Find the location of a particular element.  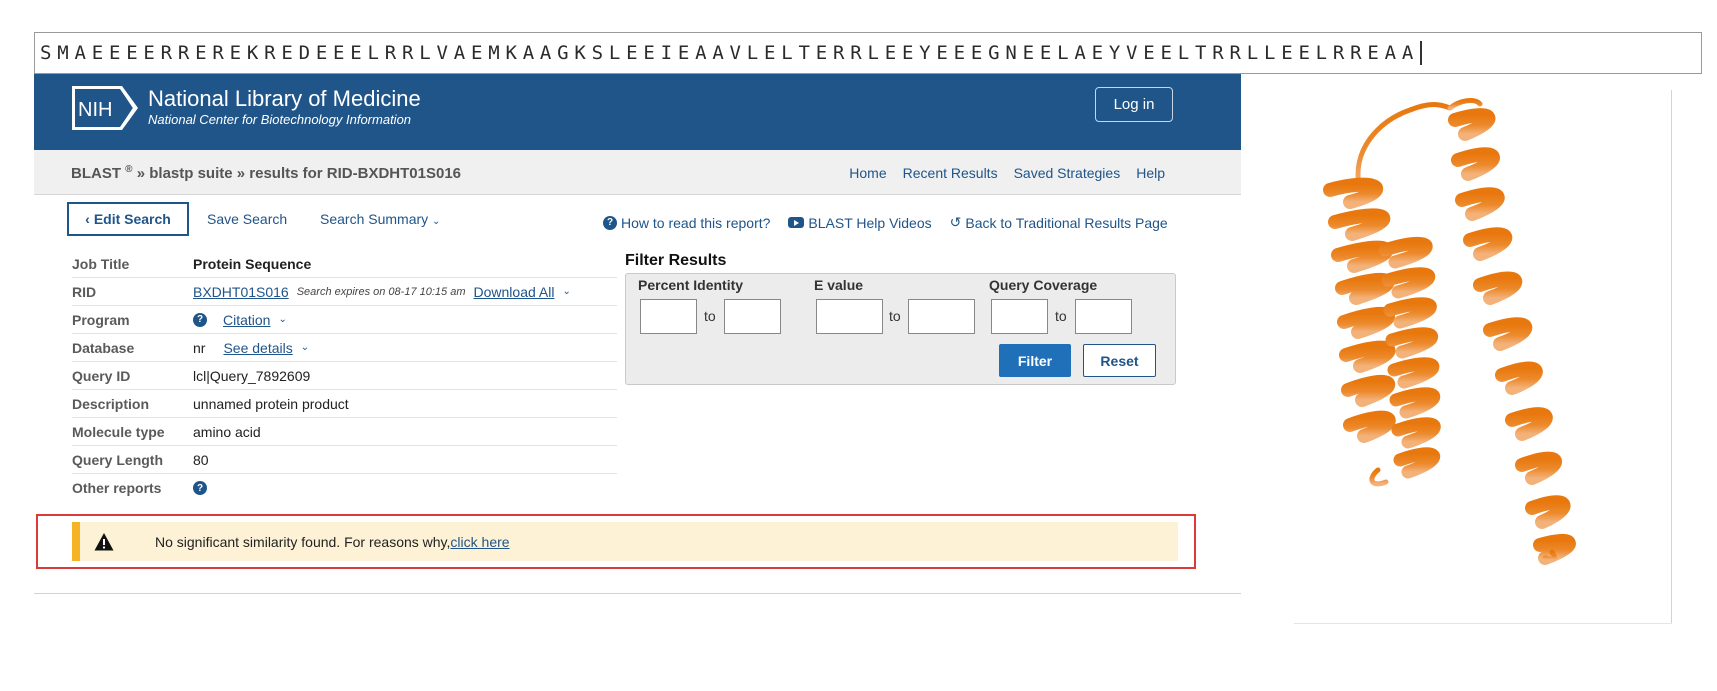

query-length-value: 80 is located at coordinates (201, 459).